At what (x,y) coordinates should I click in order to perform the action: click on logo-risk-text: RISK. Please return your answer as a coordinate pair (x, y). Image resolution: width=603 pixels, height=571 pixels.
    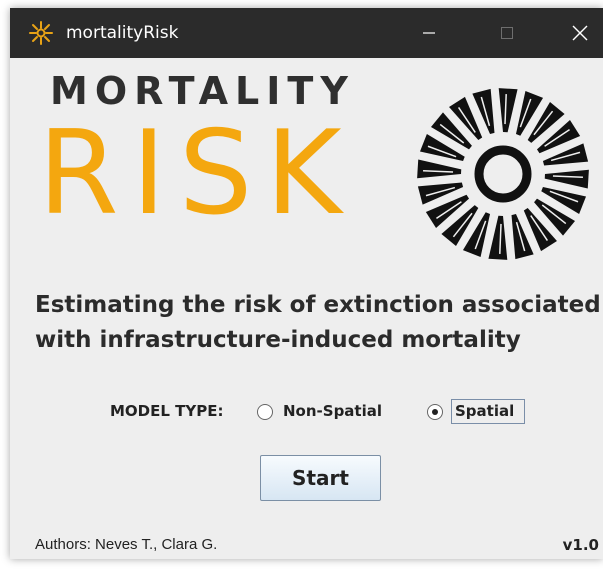
    Looking at the image, I should click on (196, 173).